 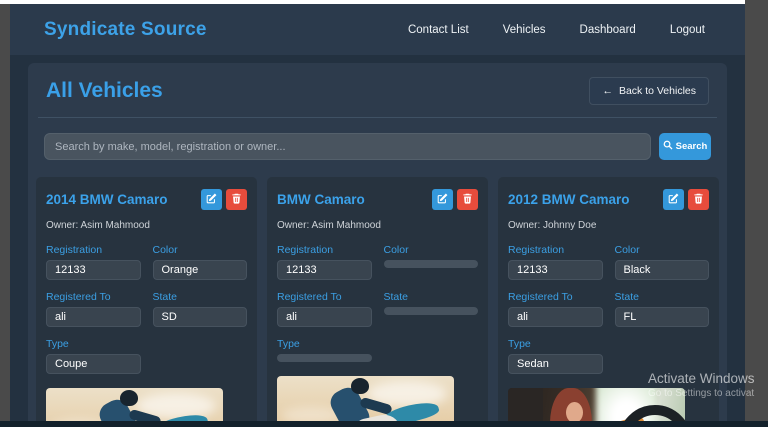 What do you see at coordinates (324, 350) in the screenshot?
I see `field-type: Type` at bounding box center [324, 350].